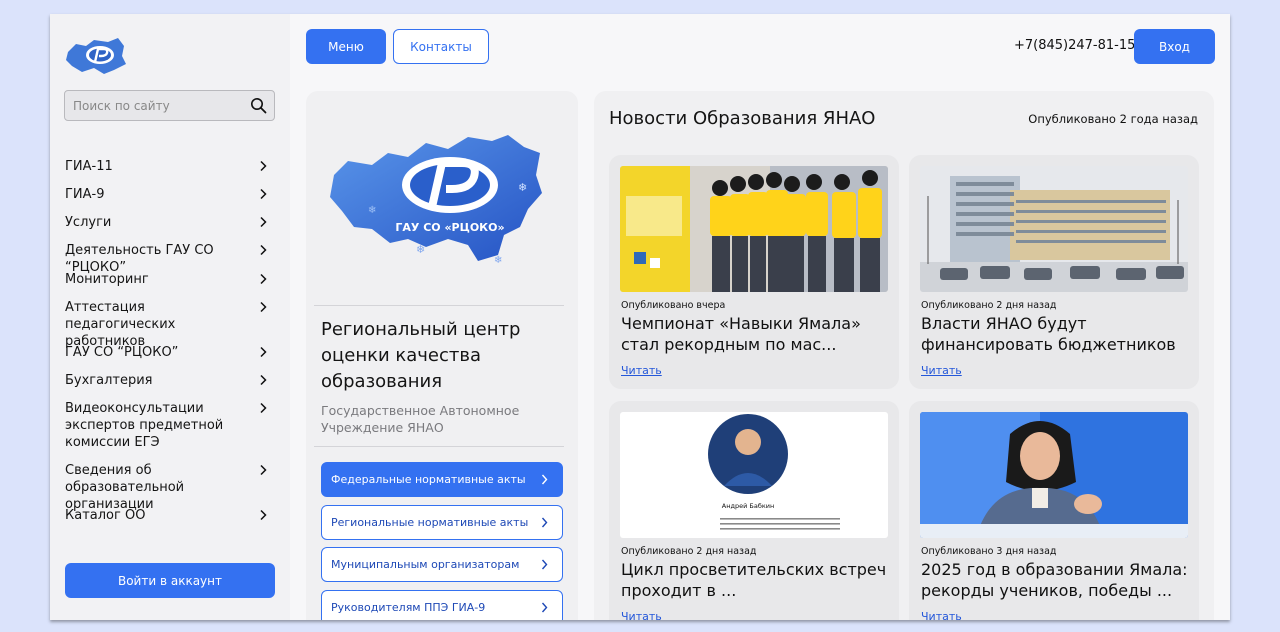  Describe the element at coordinates (85, 194) in the screenshot. I see `sidebar-item-label: ГИА-9` at that location.